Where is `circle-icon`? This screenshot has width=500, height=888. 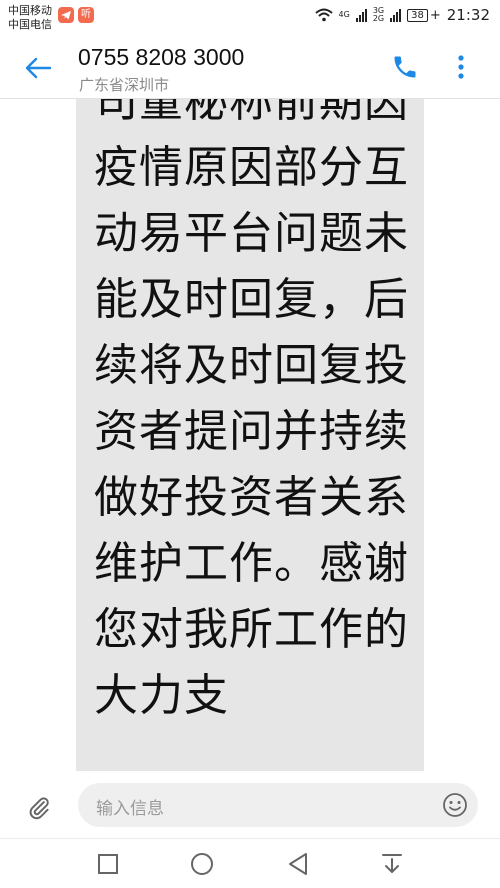 circle-icon is located at coordinates (202, 864).